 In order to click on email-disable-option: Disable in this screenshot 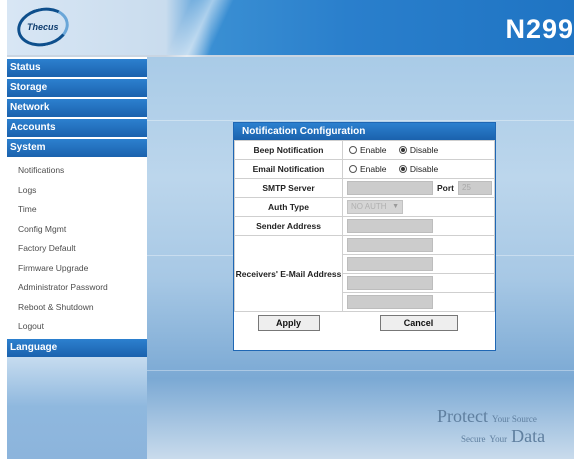, I will do `click(418, 169)`.